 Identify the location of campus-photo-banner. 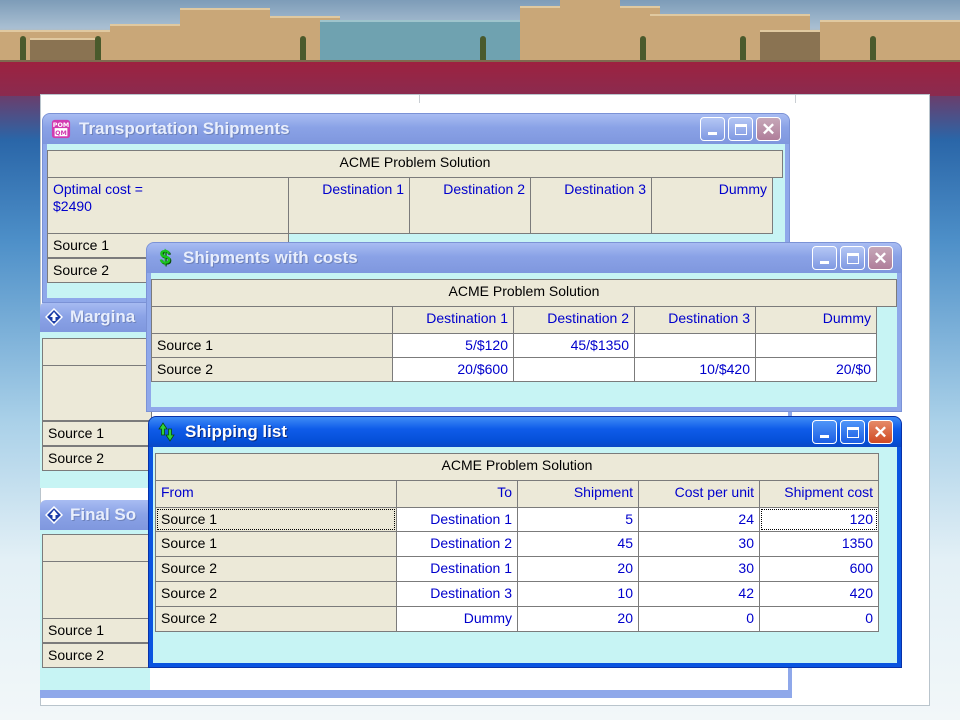
(480, 33).